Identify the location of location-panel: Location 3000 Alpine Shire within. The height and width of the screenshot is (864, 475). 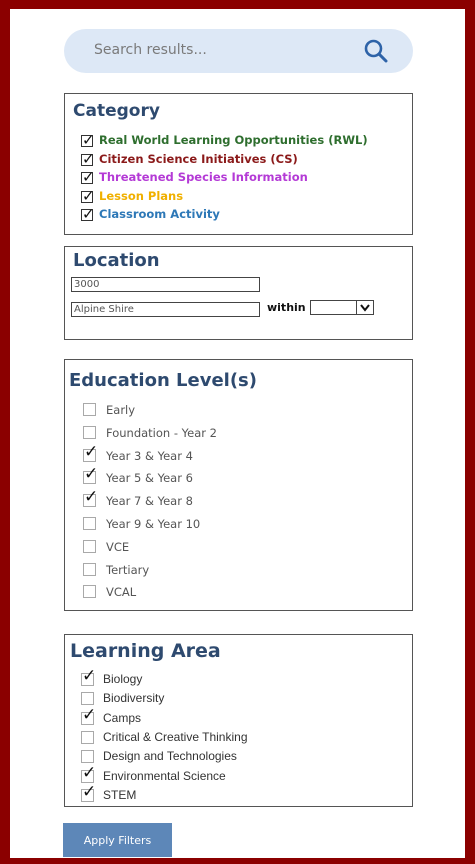
(238, 293).